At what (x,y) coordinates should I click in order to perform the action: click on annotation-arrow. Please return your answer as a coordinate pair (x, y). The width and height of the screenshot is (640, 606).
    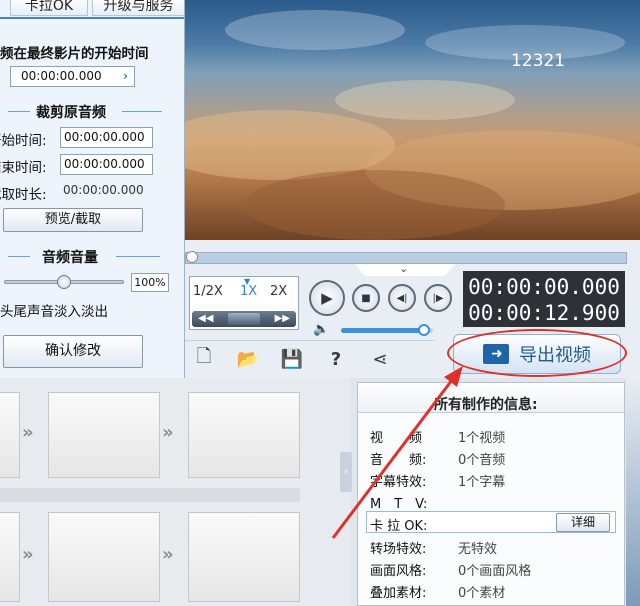
    Looking at the image, I should click on (397, 452).